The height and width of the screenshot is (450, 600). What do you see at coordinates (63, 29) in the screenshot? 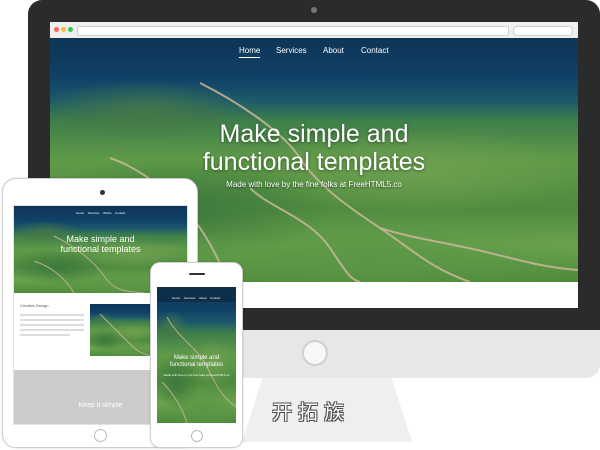
I see `minimize-dot-icon` at bounding box center [63, 29].